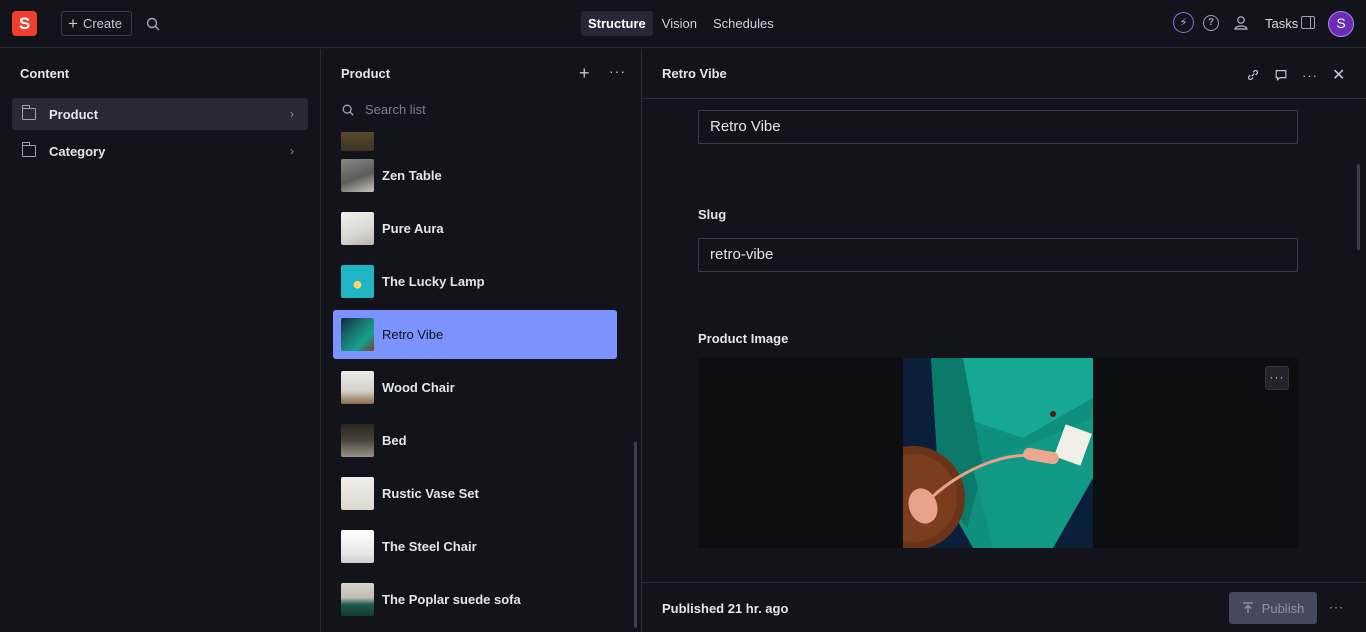  I want to click on content-item-category: Category ›, so click(160, 151).